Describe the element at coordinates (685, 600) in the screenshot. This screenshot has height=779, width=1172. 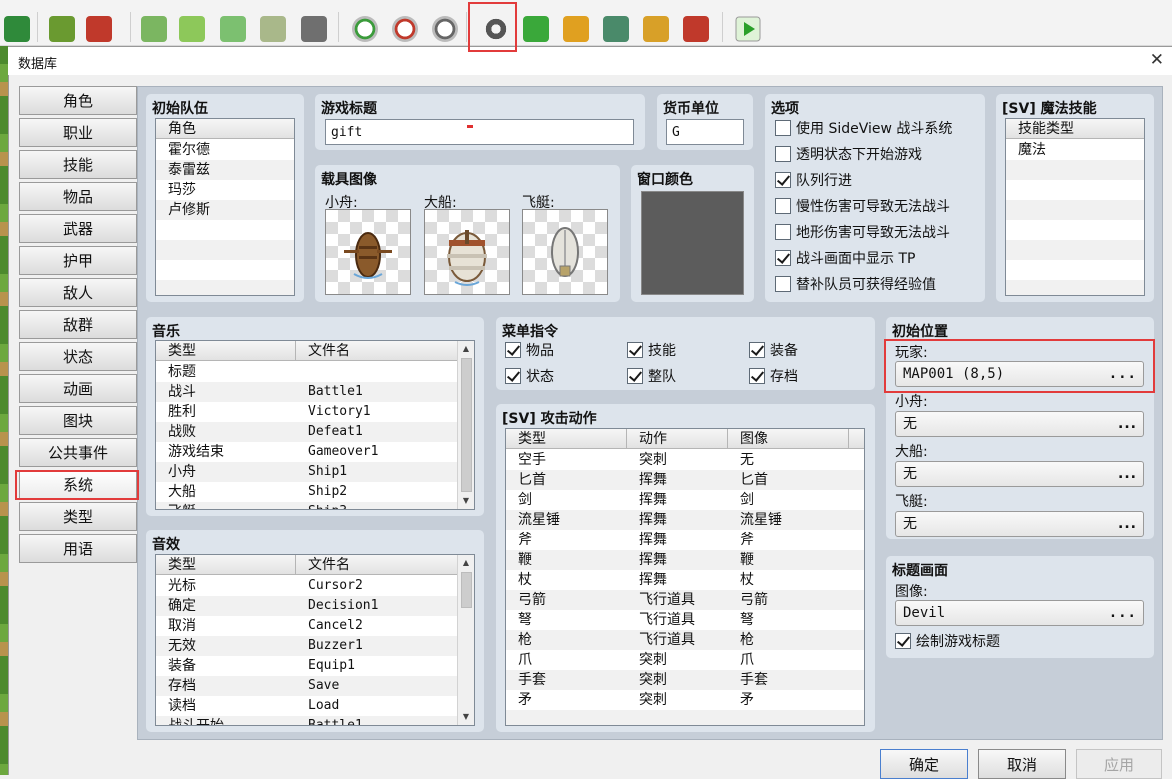
I see `list-row: 弓箭 飞行道具 弓箭` at that location.